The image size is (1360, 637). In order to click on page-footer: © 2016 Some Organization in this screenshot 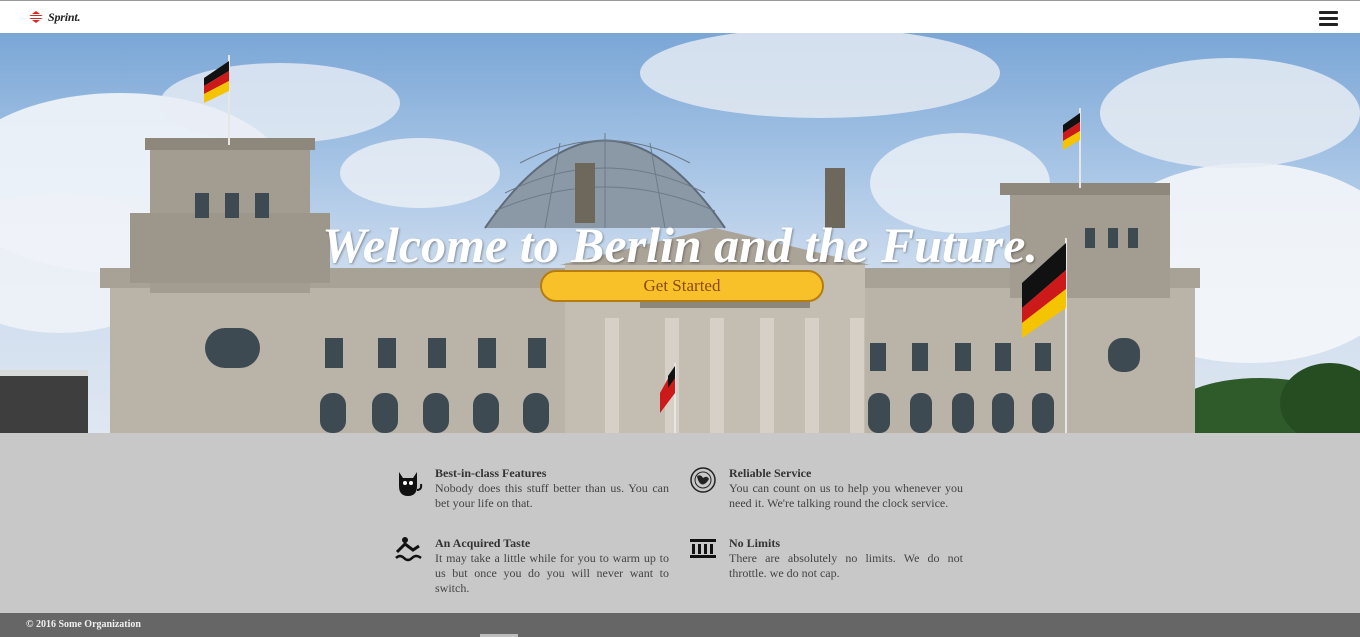, I will do `click(680, 625)`.